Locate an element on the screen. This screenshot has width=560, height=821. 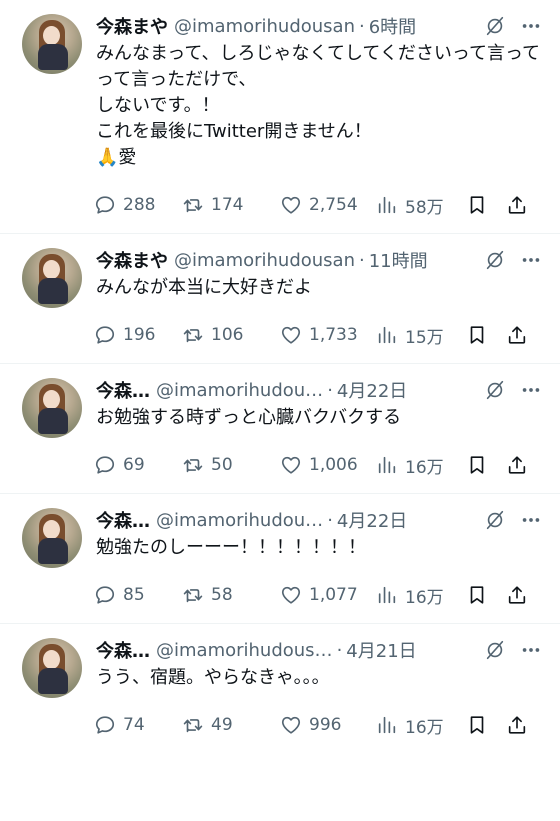
reply-count: 85 is located at coordinates (134, 595).